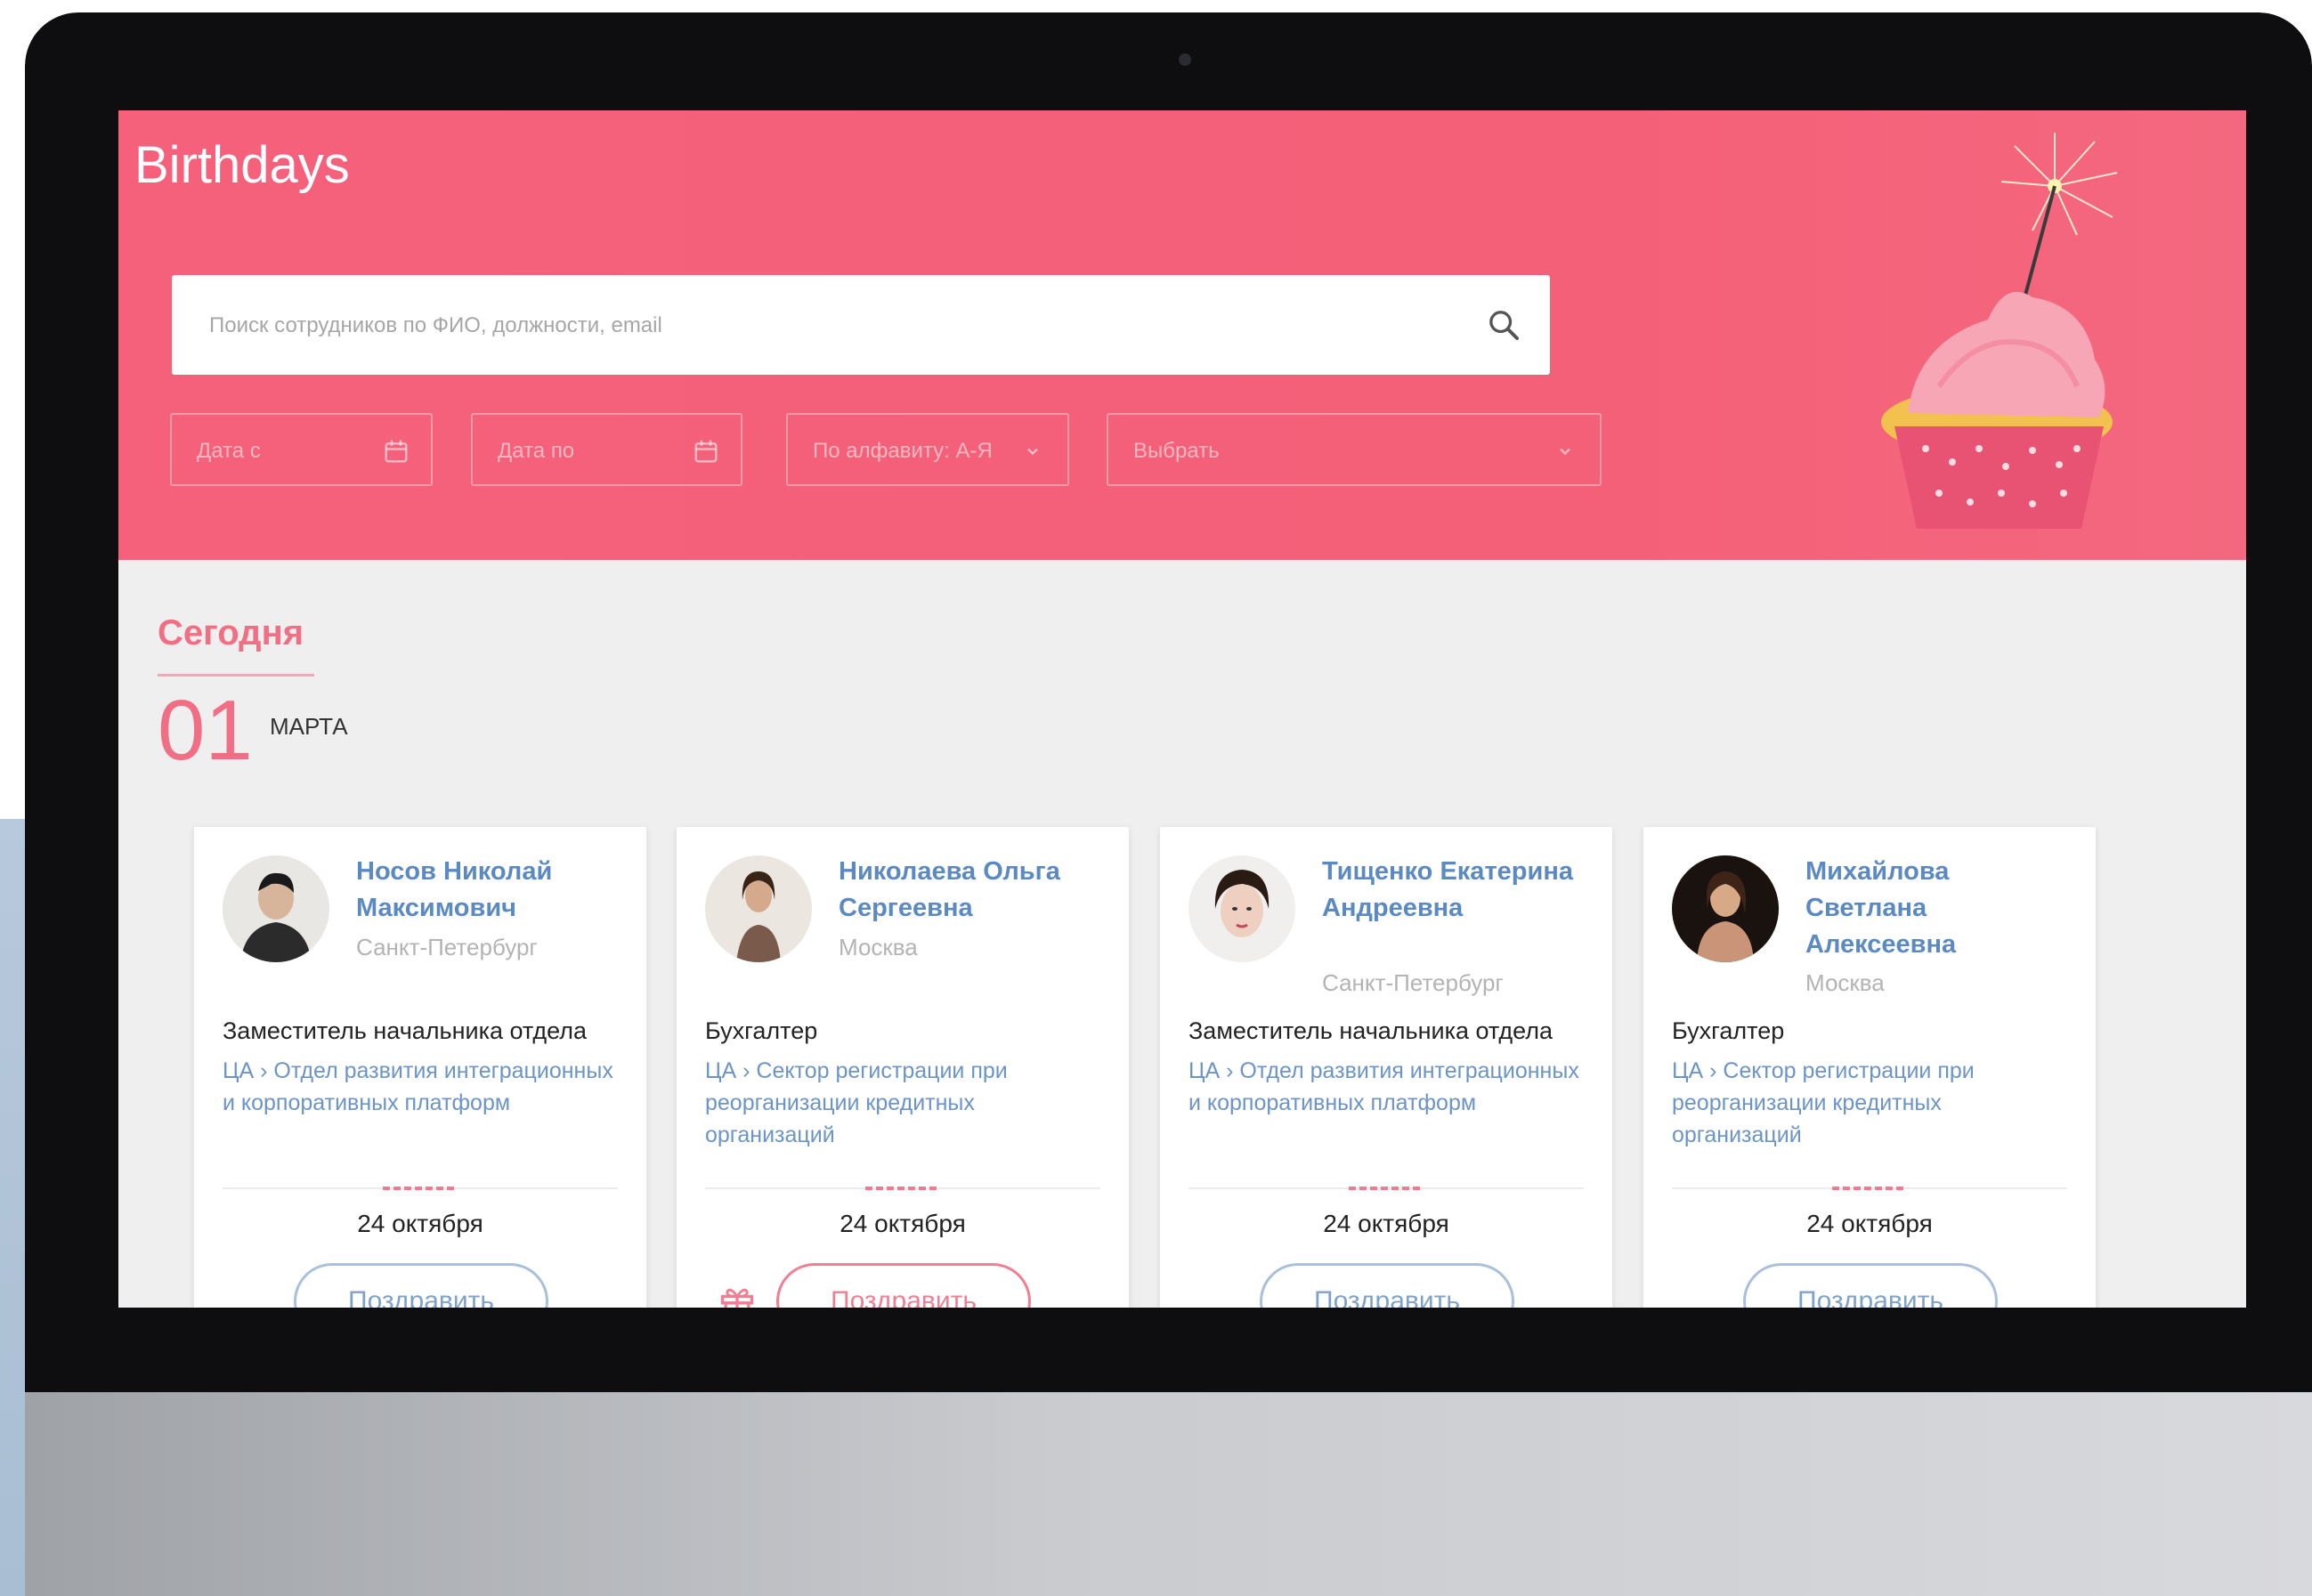  I want to click on date-to-filter: Дата по, so click(606, 449).